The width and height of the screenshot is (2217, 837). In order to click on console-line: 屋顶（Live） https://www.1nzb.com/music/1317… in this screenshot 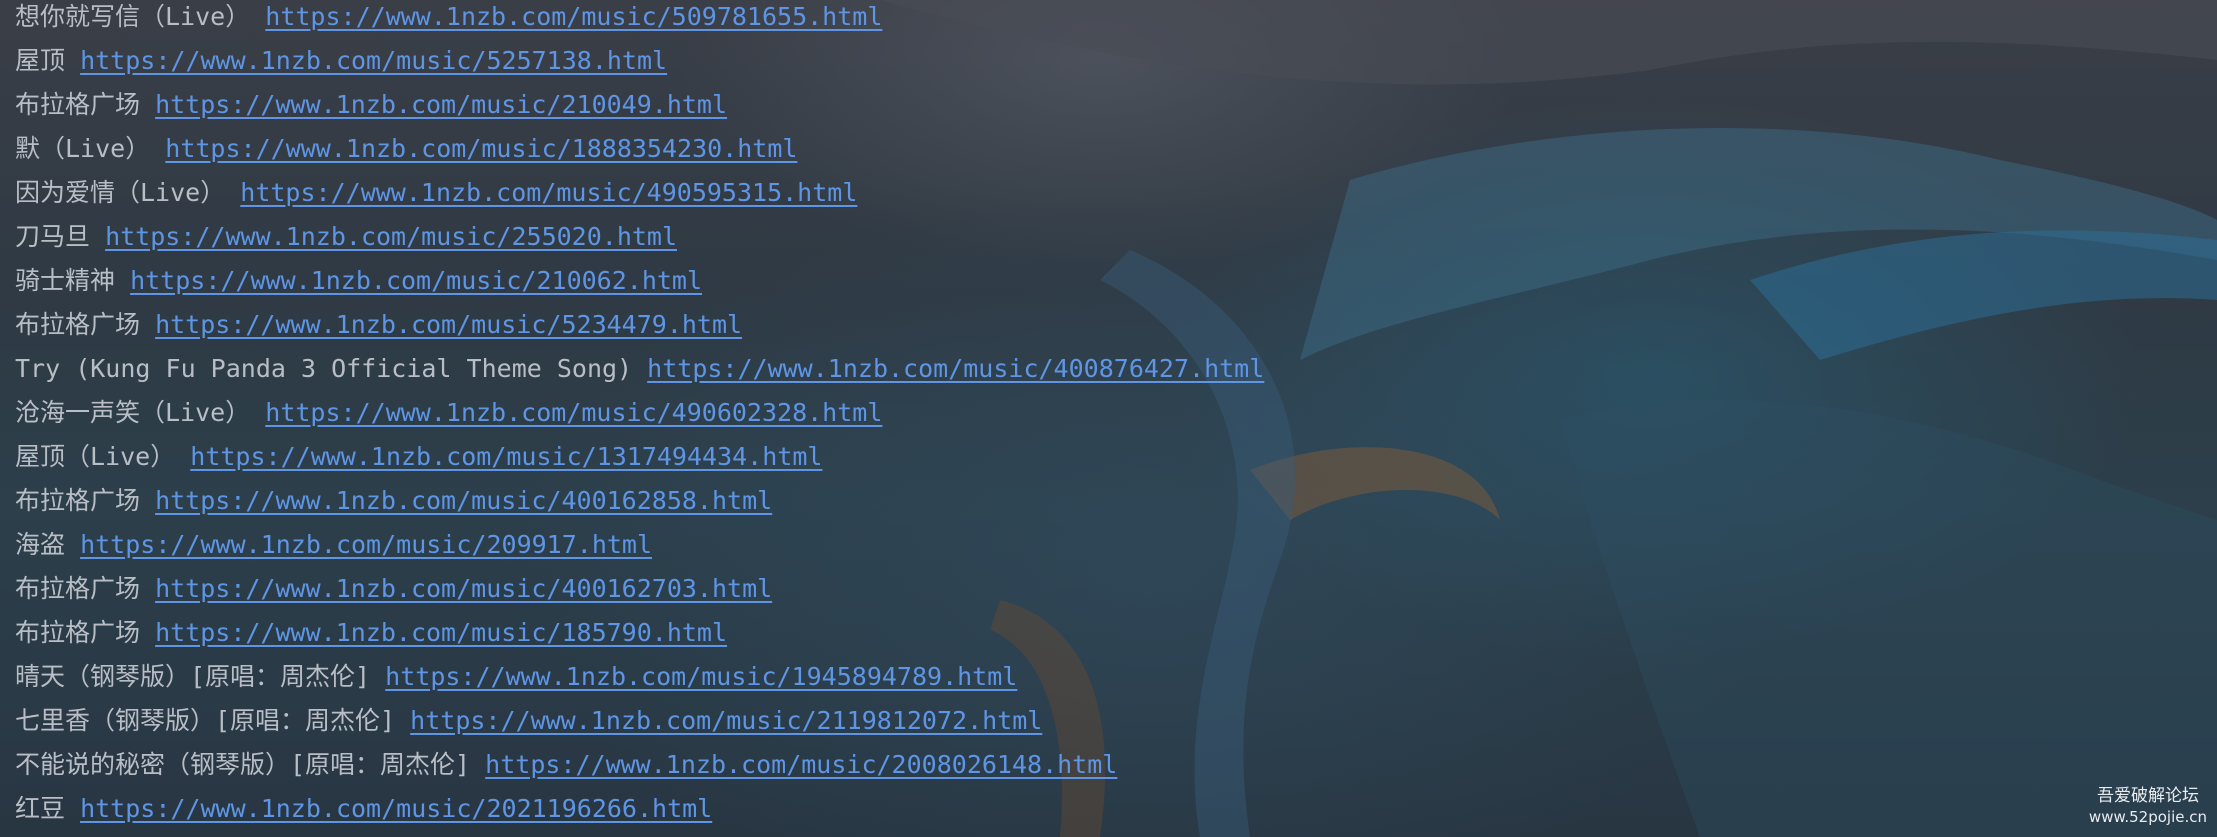, I will do `click(1090, 462)`.